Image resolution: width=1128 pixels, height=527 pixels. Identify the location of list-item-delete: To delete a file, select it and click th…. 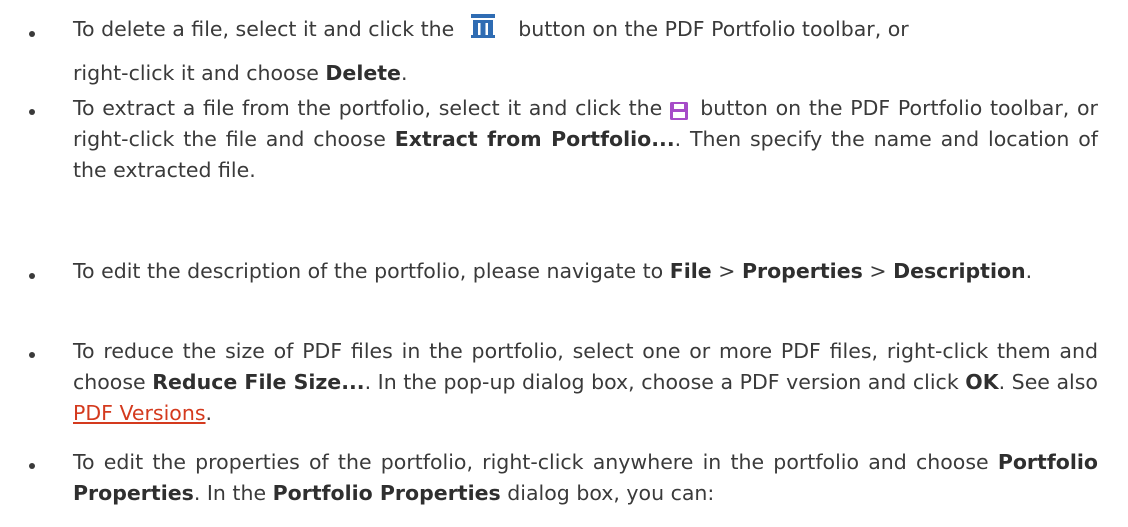
(585, 48).